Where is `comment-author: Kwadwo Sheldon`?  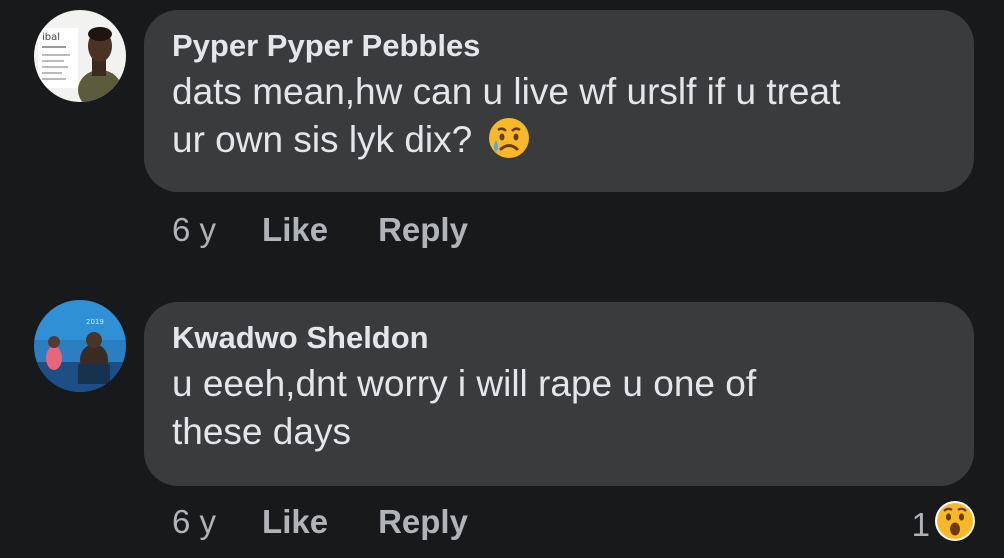
comment-author: Kwadwo Sheldon is located at coordinates (559, 338).